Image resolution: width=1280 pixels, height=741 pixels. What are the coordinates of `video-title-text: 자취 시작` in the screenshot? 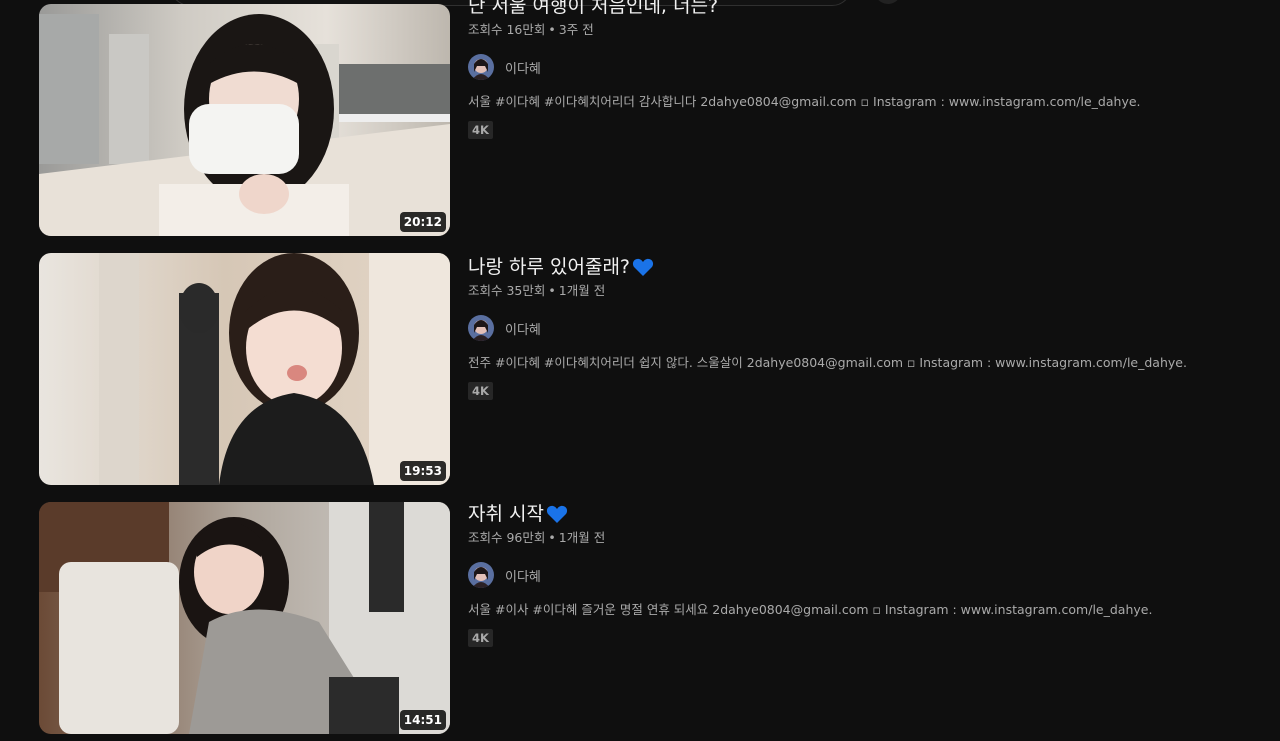 It's located at (506, 514).